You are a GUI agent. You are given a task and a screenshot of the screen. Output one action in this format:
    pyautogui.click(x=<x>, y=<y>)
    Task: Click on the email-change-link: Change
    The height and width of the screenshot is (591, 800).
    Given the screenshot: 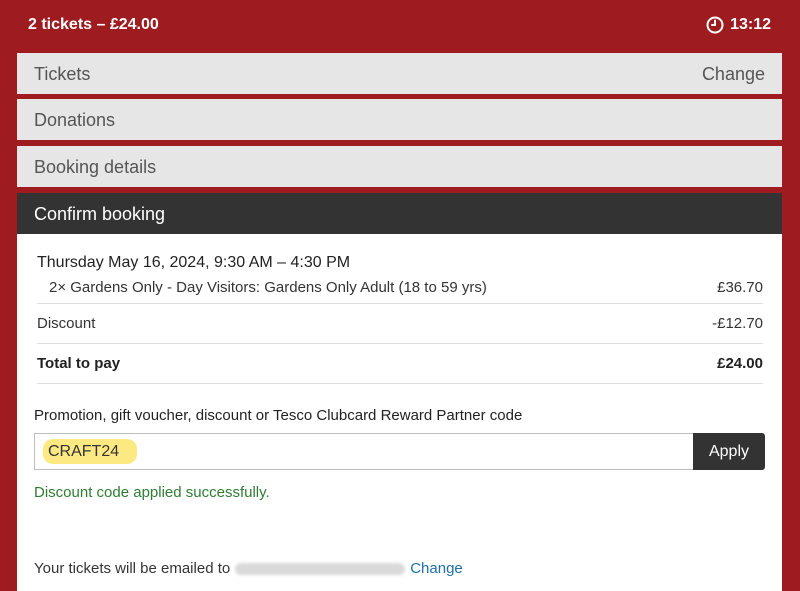 What is the action you would take?
    pyautogui.click(x=436, y=568)
    